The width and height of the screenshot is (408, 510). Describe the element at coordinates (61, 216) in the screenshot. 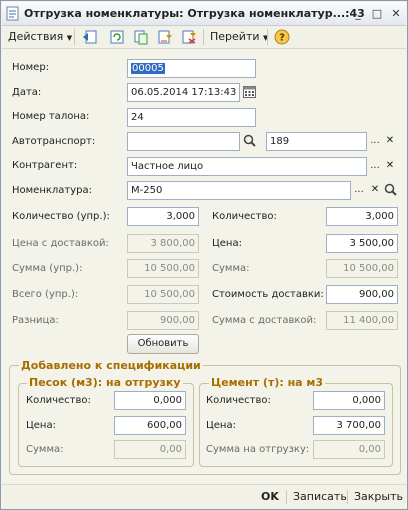

I see `qty-upr-label: Количество (упр.):` at that location.